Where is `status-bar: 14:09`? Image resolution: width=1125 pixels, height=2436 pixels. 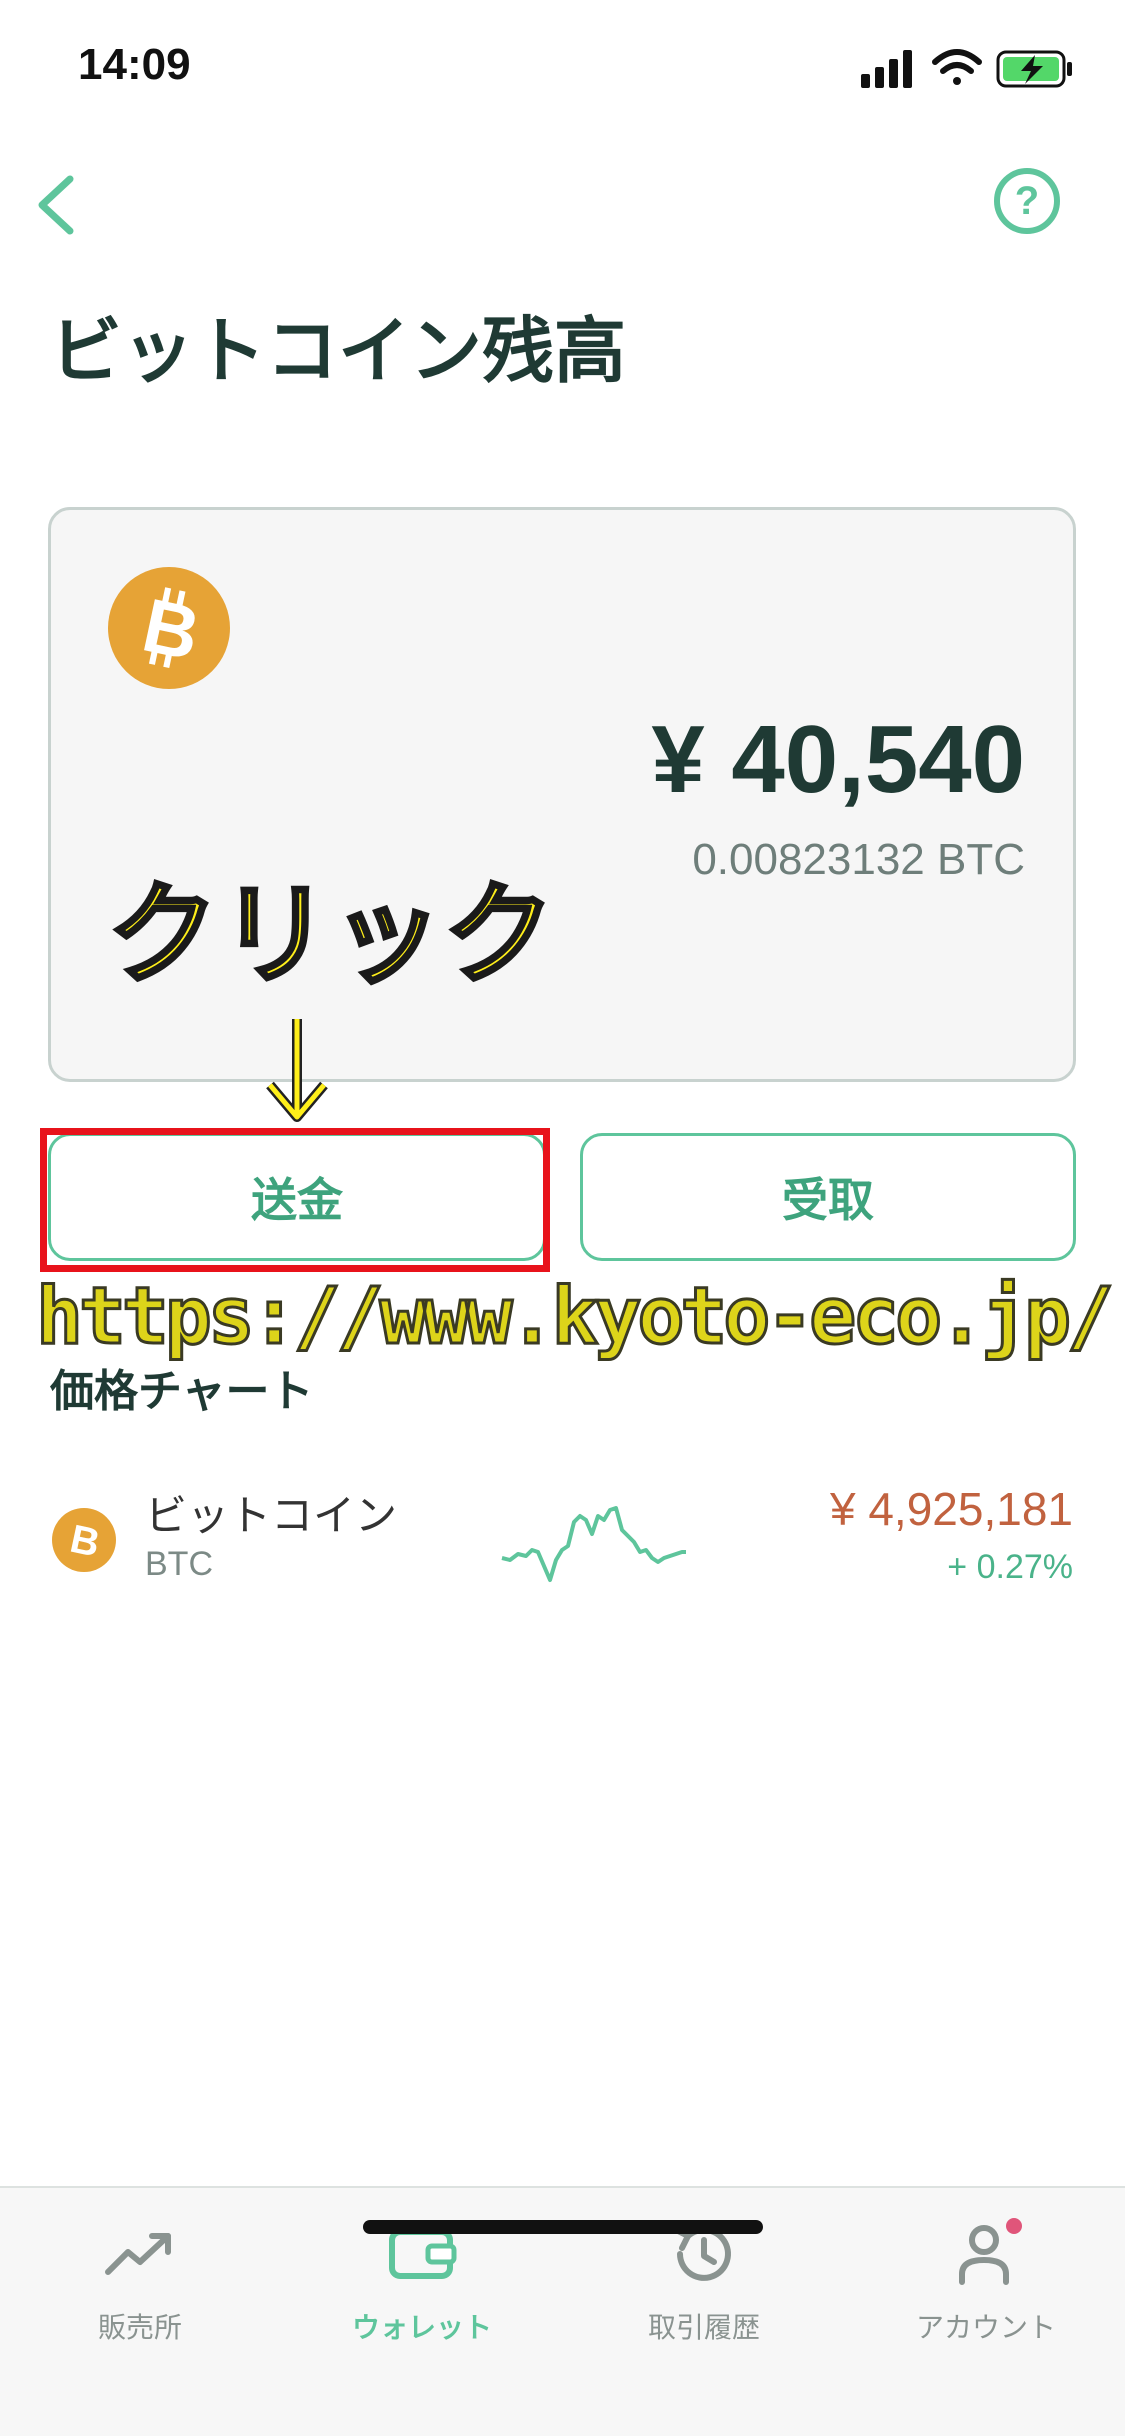 status-bar: 14:09 is located at coordinates (562, 70).